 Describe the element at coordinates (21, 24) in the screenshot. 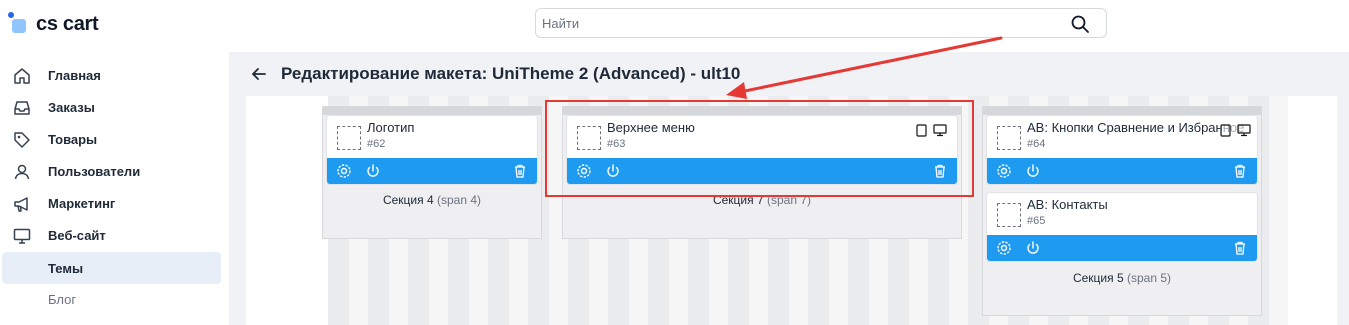

I see `logo-mark-icon` at that location.